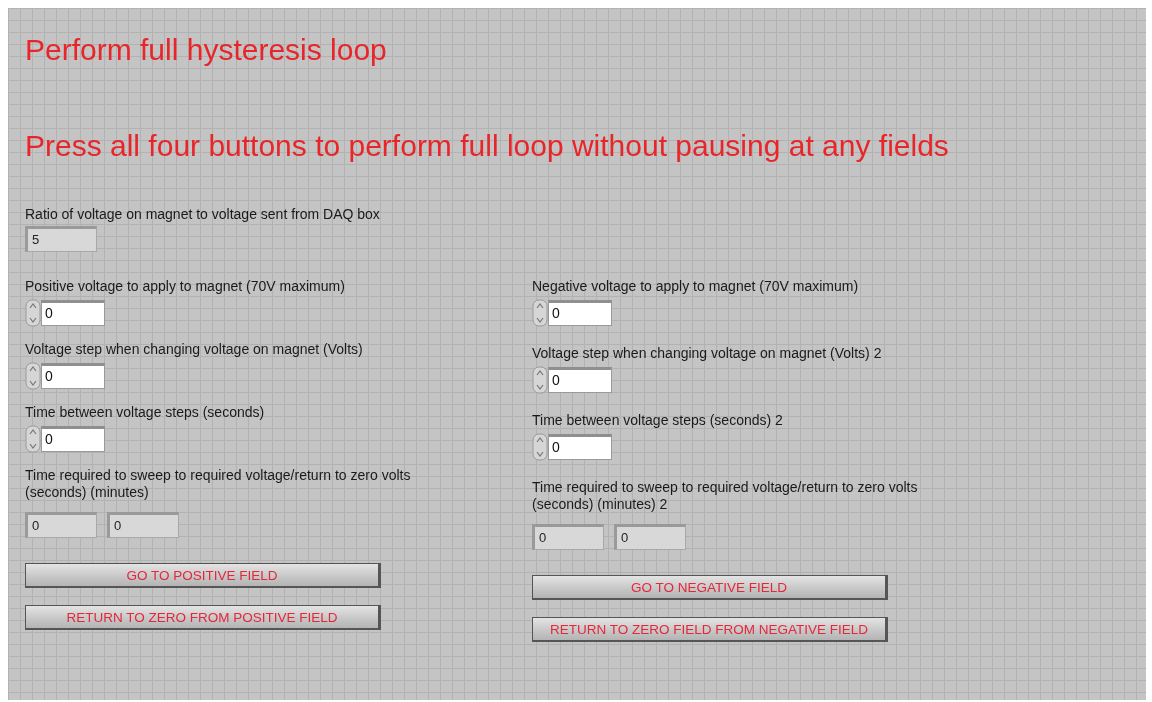 The image size is (1152, 702). What do you see at coordinates (696, 286) in the screenshot?
I see `field-label: Negative voltage to apply to magnet (70V maximum)` at bounding box center [696, 286].